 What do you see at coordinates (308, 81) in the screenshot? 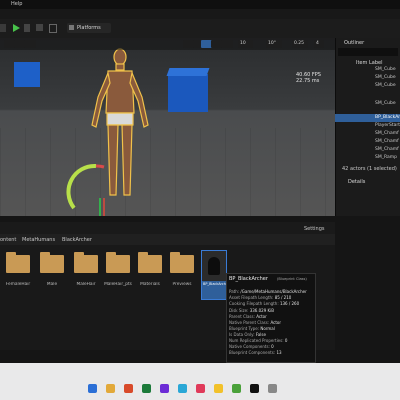
I see `ms-readout: 22.75 ms` at bounding box center [308, 81].